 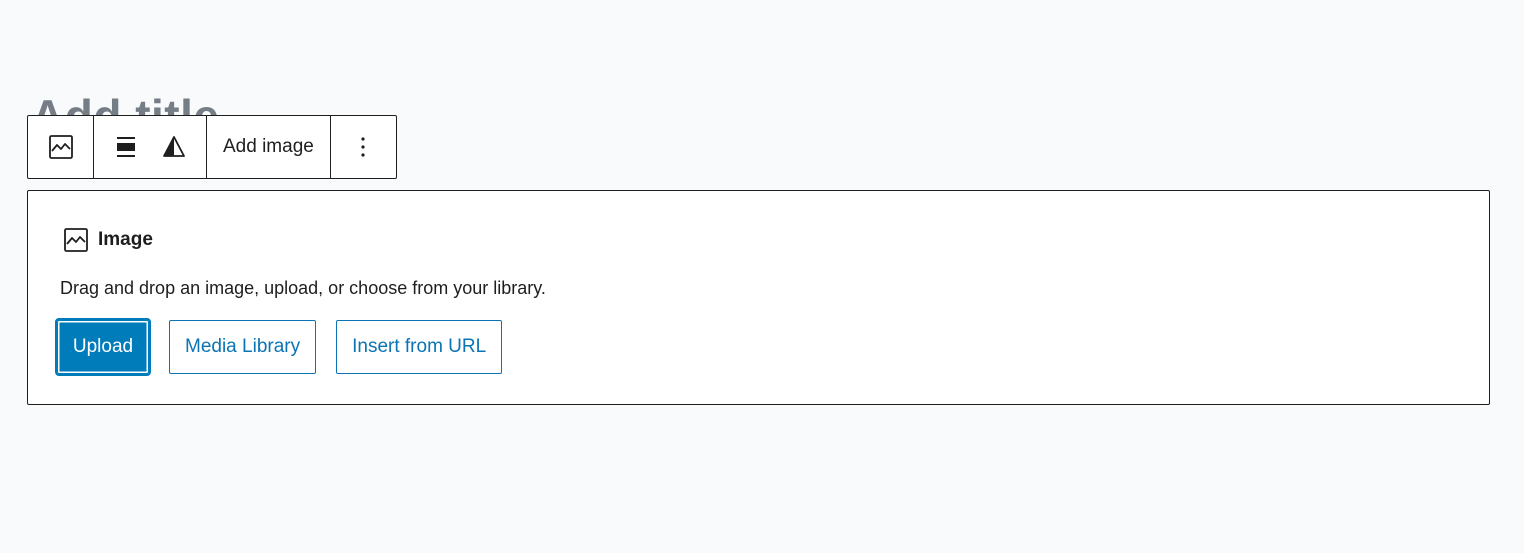 I want to click on media-library-button: Media Library, so click(x=243, y=347).